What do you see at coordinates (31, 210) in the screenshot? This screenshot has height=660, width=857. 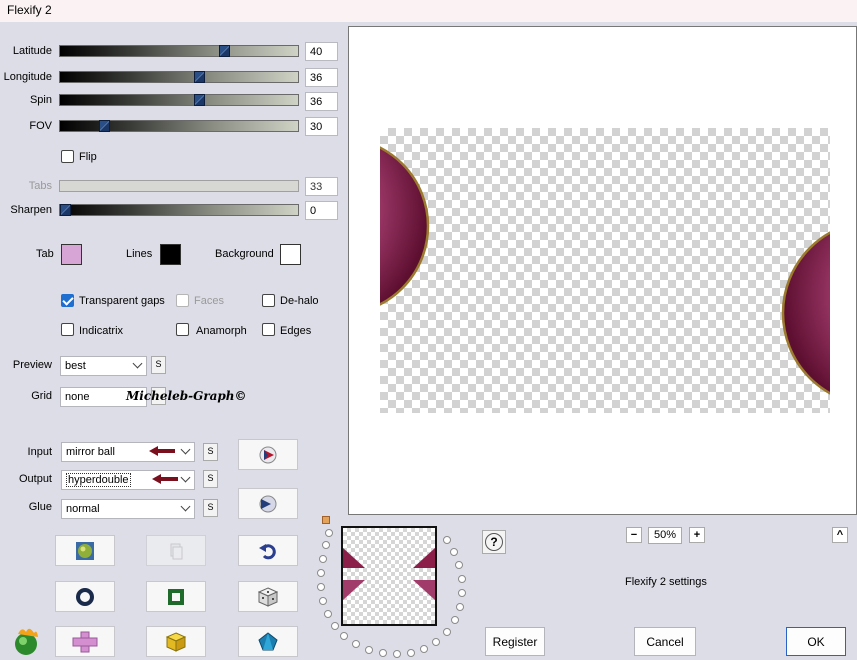 I see `sharpen-label: Sharpen` at bounding box center [31, 210].